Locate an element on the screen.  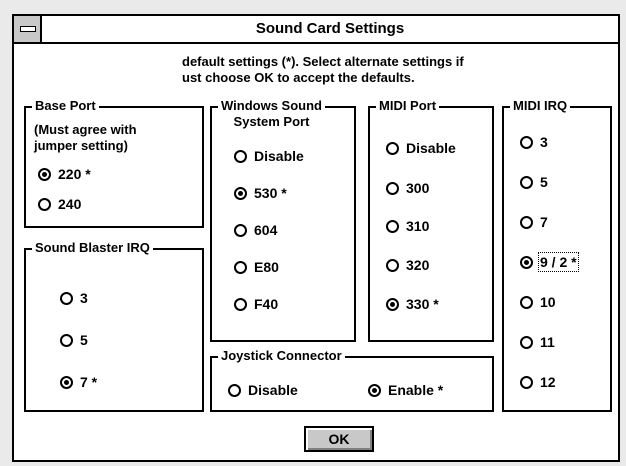
radio-midi-port-330: 330 * is located at coordinates (412, 304).